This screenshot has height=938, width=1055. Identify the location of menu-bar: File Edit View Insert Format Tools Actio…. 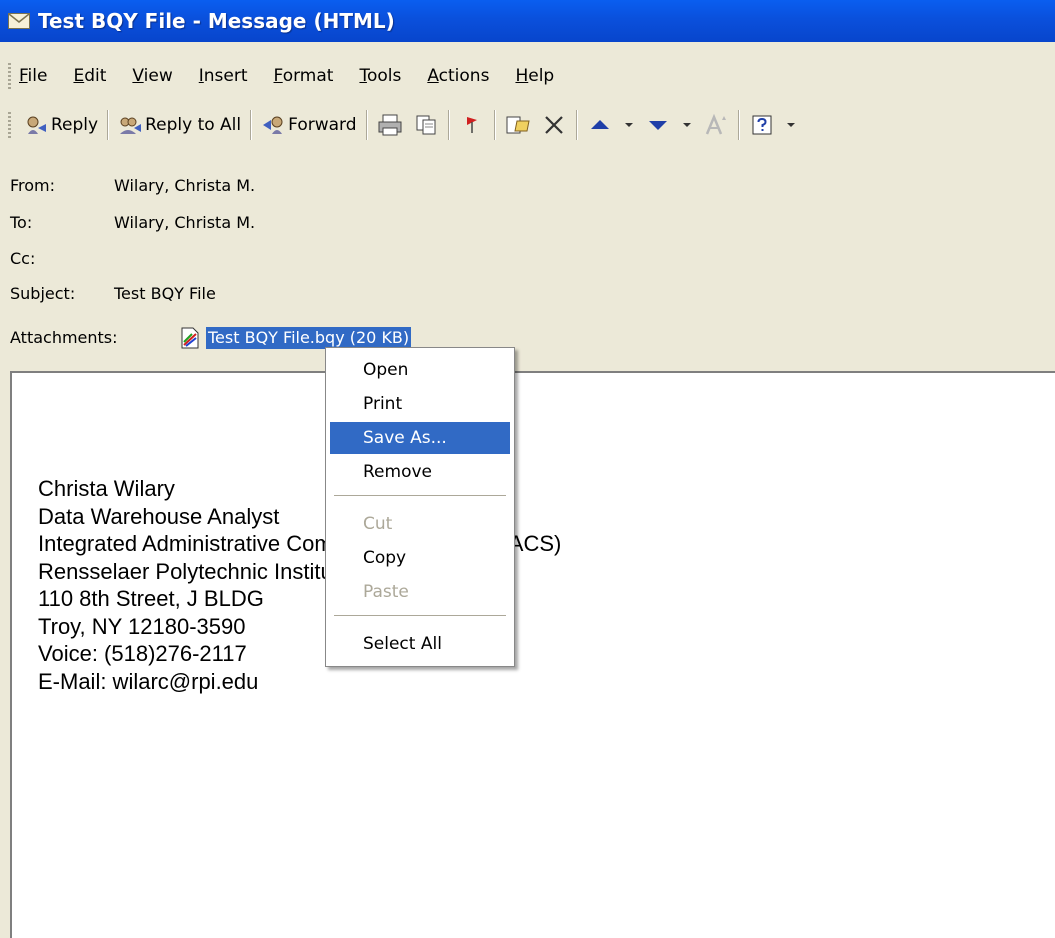
(527, 76).